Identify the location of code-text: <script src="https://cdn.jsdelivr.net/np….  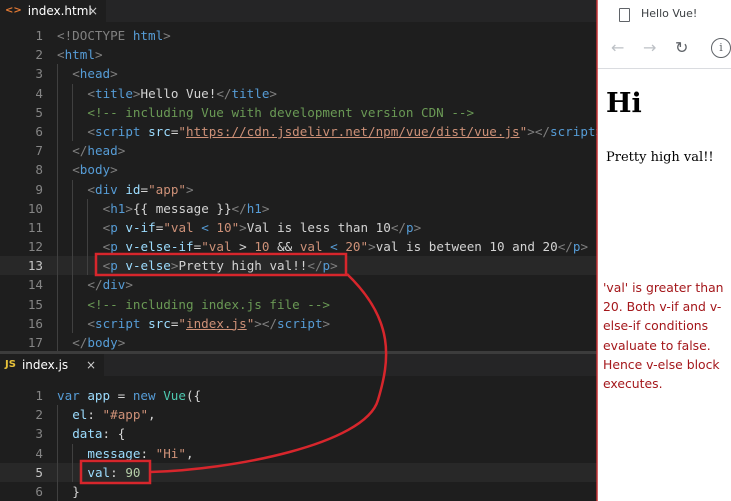
(342, 131).